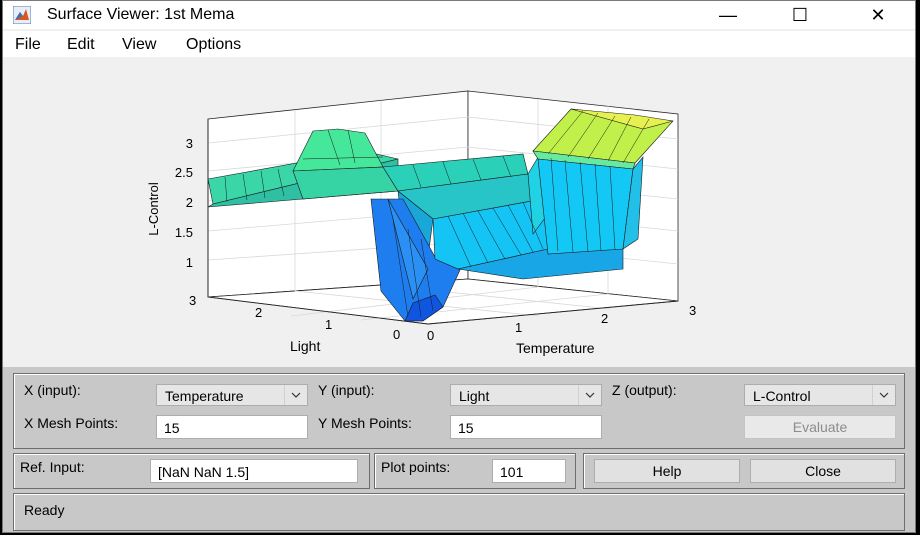 The height and width of the screenshot is (535, 920). Describe the element at coordinates (81, 45) in the screenshot. I see `menu-edit: Edit` at that location.